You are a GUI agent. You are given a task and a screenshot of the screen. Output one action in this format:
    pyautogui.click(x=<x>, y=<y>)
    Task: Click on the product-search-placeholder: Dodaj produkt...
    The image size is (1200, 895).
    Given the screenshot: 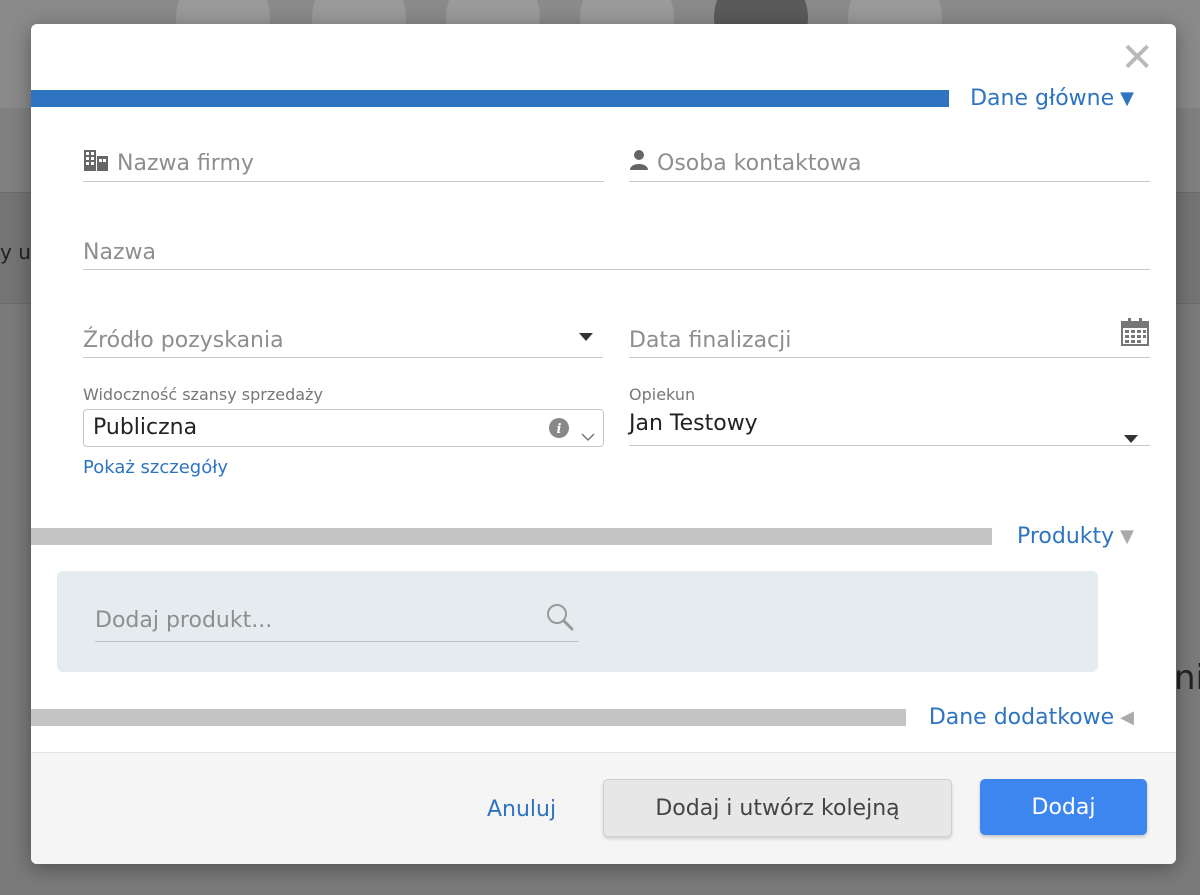 What is the action you would take?
    pyautogui.click(x=184, y=620)
    